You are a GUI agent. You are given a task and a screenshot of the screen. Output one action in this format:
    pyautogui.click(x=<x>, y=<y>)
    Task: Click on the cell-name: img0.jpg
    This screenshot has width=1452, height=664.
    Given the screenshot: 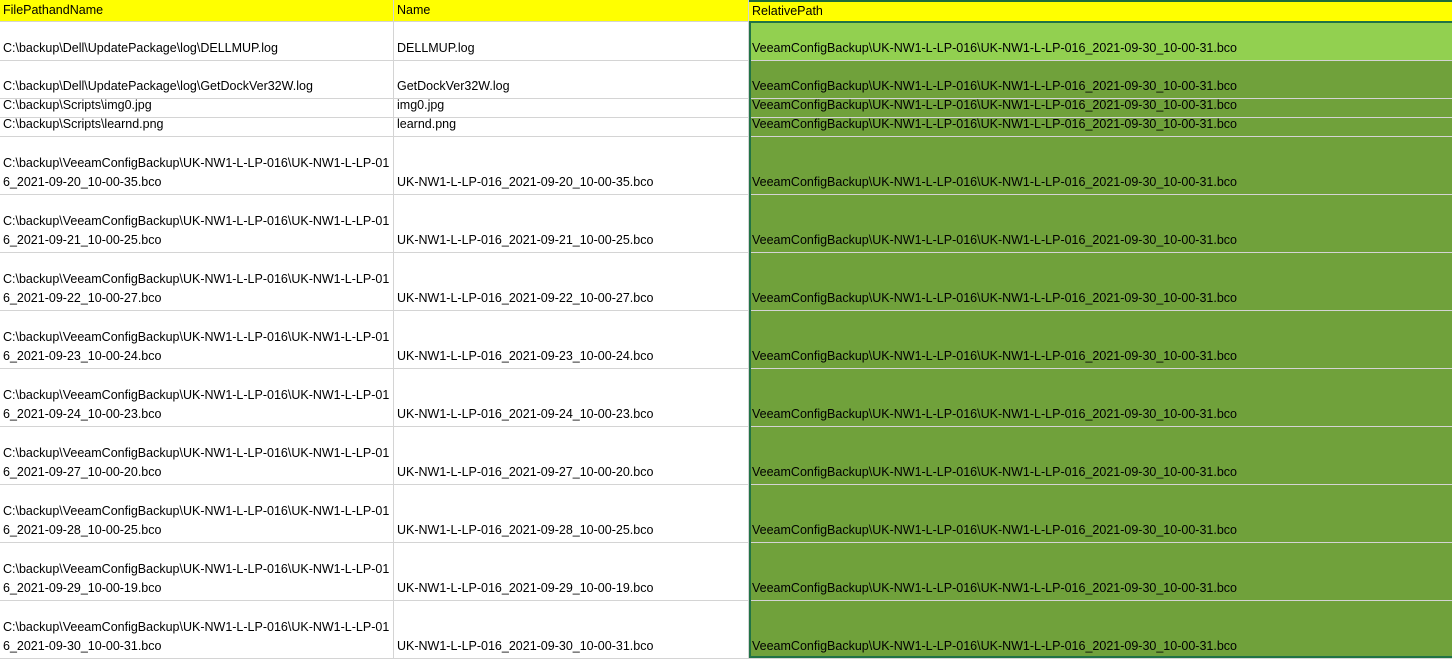 What is the action you would take?
    pyautogui.click(x=571, y=108)
    